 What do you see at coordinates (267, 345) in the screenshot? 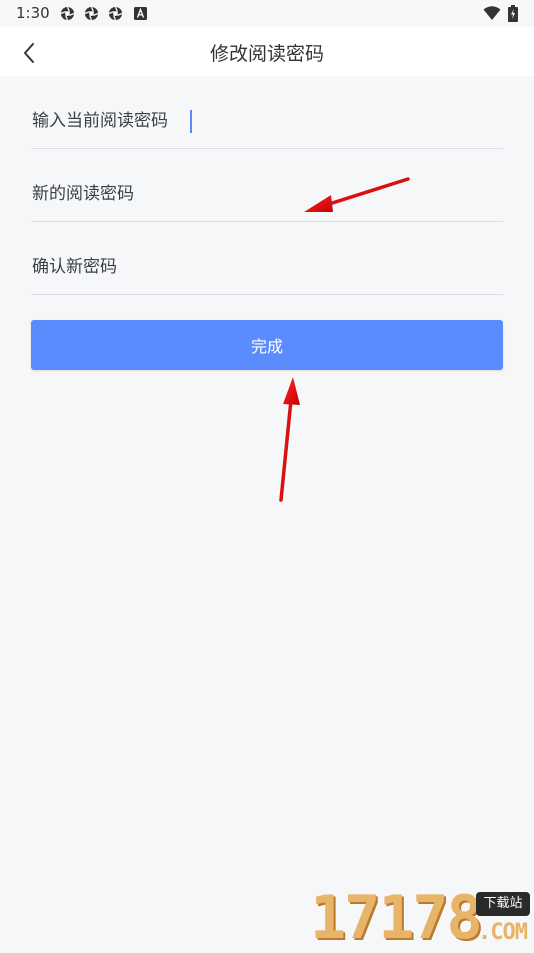
I see `submit-button: 完成` at bounding box center [267, 345].